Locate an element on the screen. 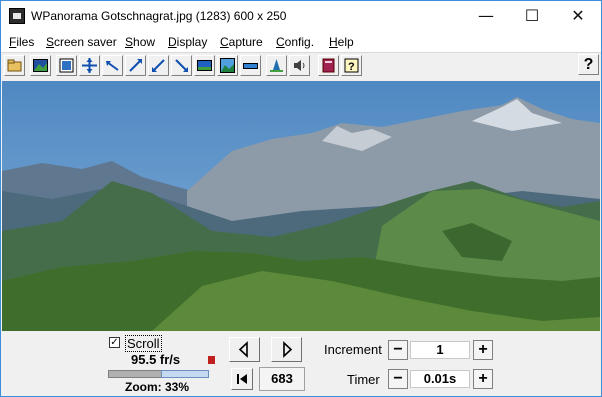 The height and width of the screenshot is (397, 602). menu-display: Display is located at coordinates (187, 42).